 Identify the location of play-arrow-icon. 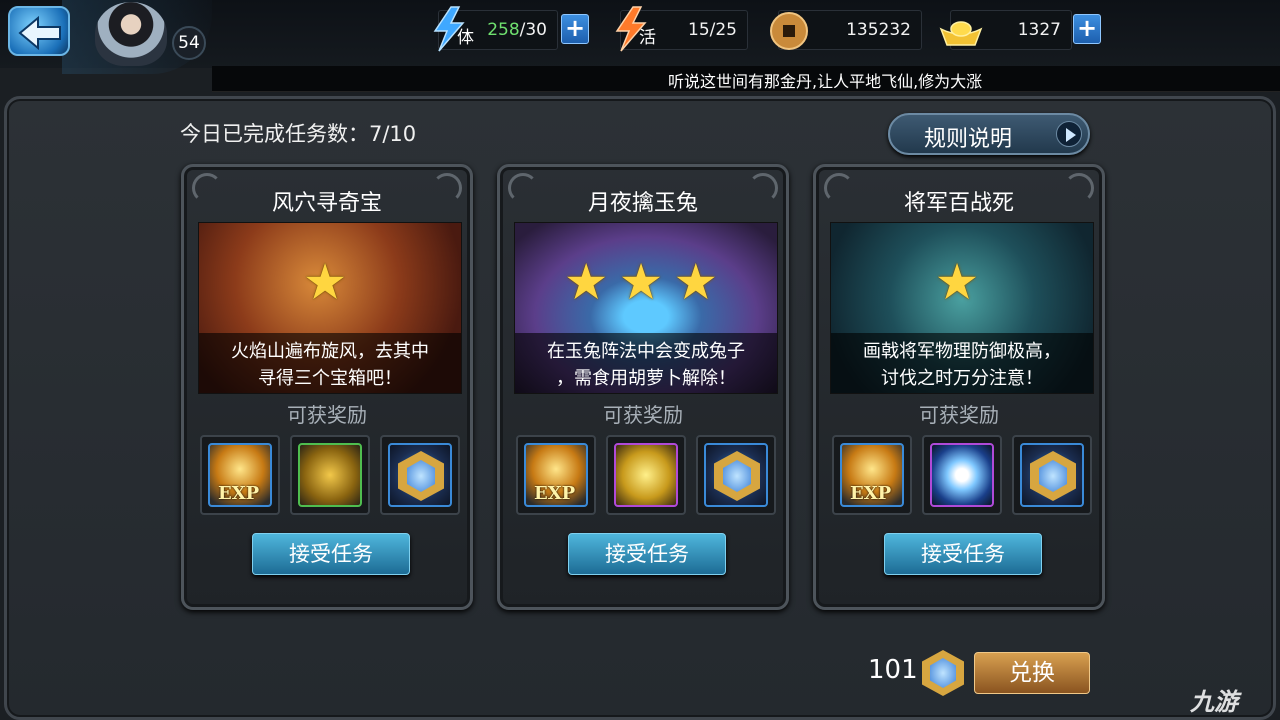
(1069, 134).